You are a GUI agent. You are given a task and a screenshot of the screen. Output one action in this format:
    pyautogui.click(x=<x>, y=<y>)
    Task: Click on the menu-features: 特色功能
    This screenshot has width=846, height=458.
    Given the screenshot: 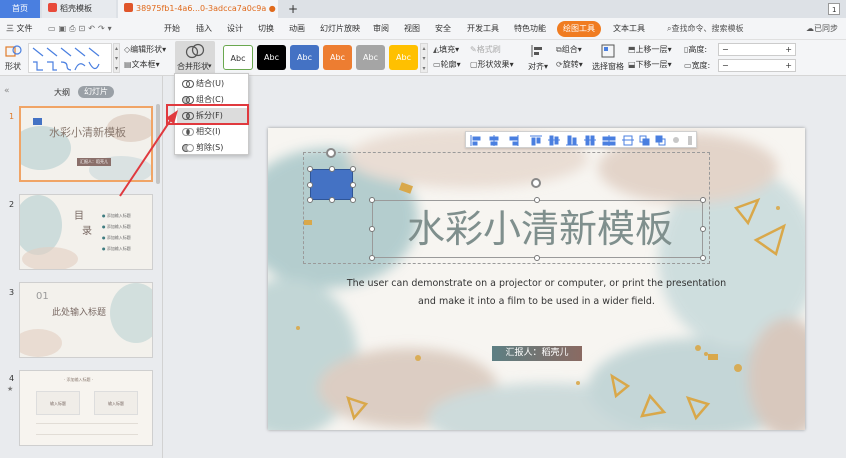 What is the action you would take?
    pyautogui.click(x=530, y=29)
    